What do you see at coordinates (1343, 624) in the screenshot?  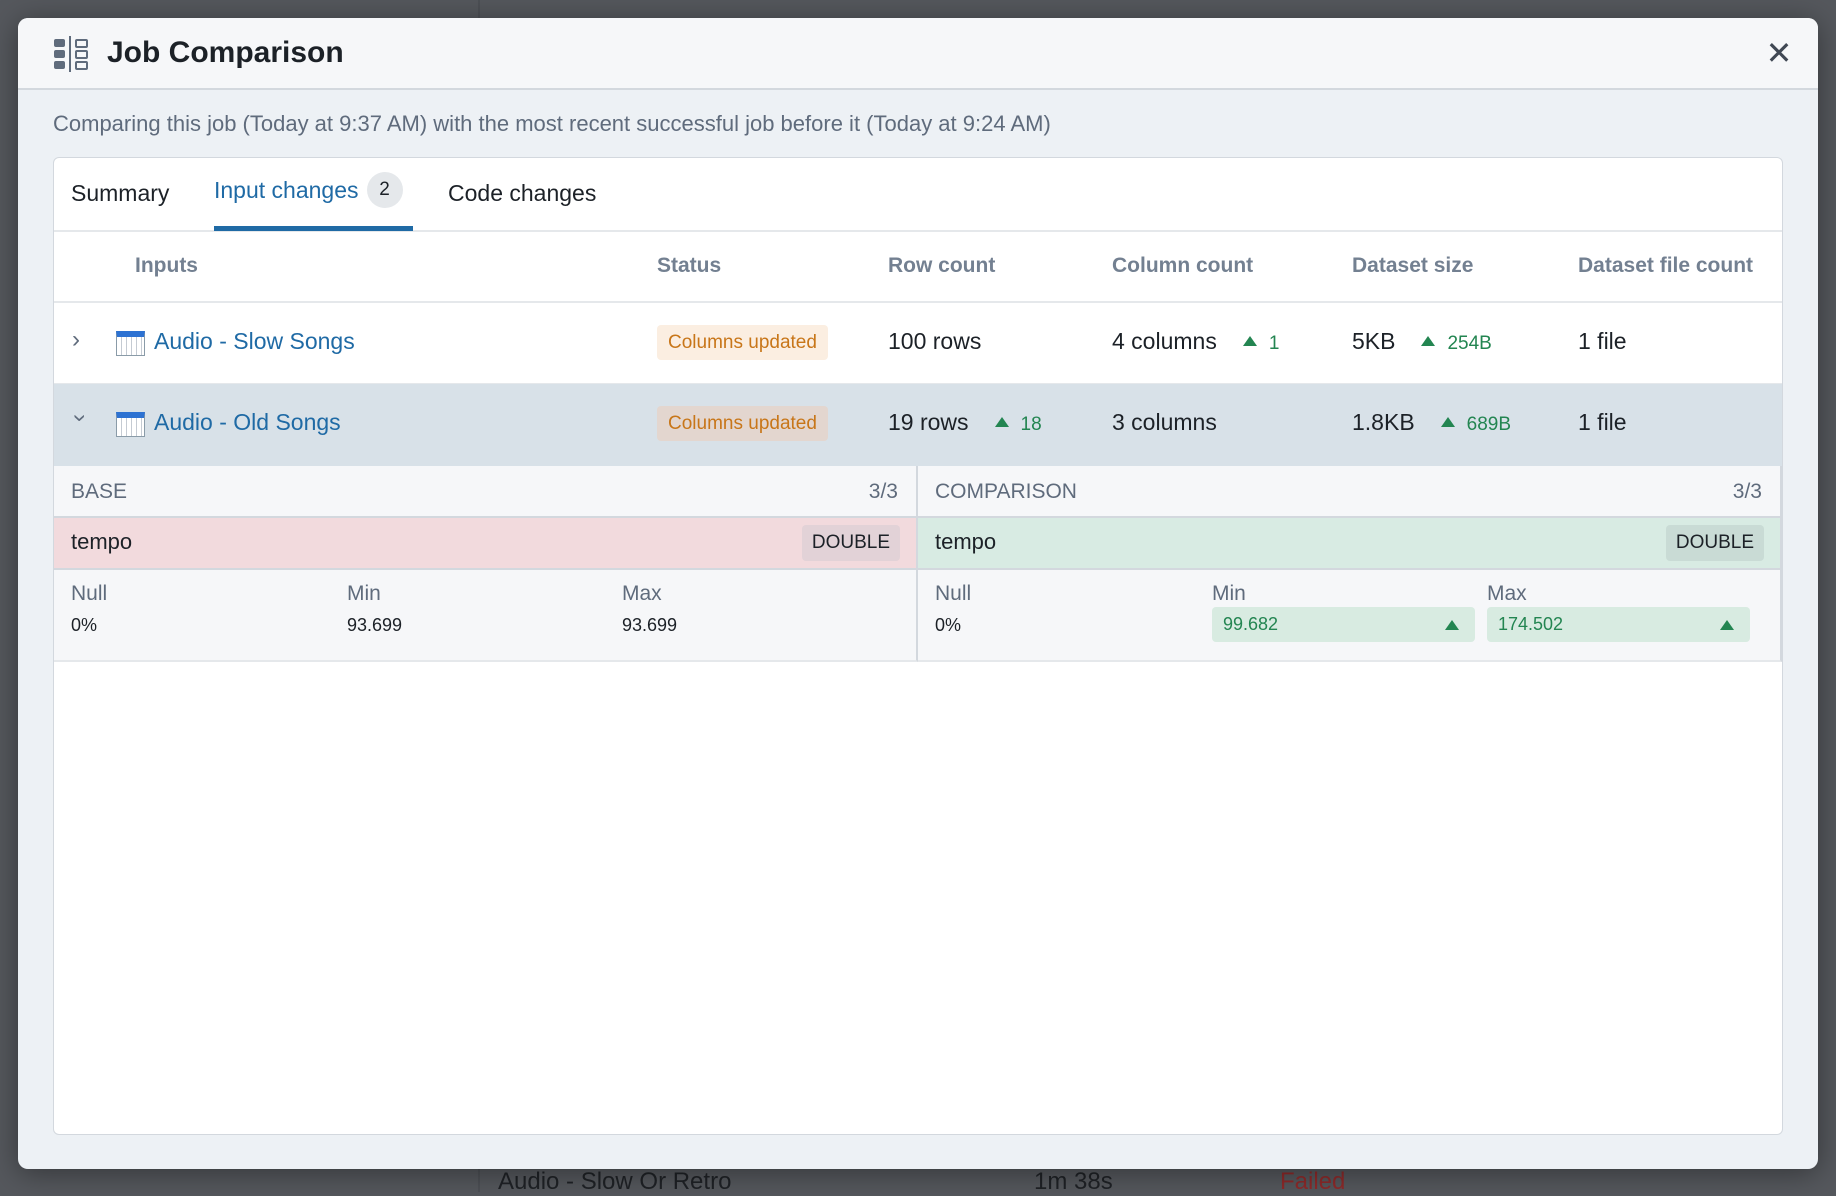 I see `min-value-changed: 99.682` at bounding box center [1343, 624].